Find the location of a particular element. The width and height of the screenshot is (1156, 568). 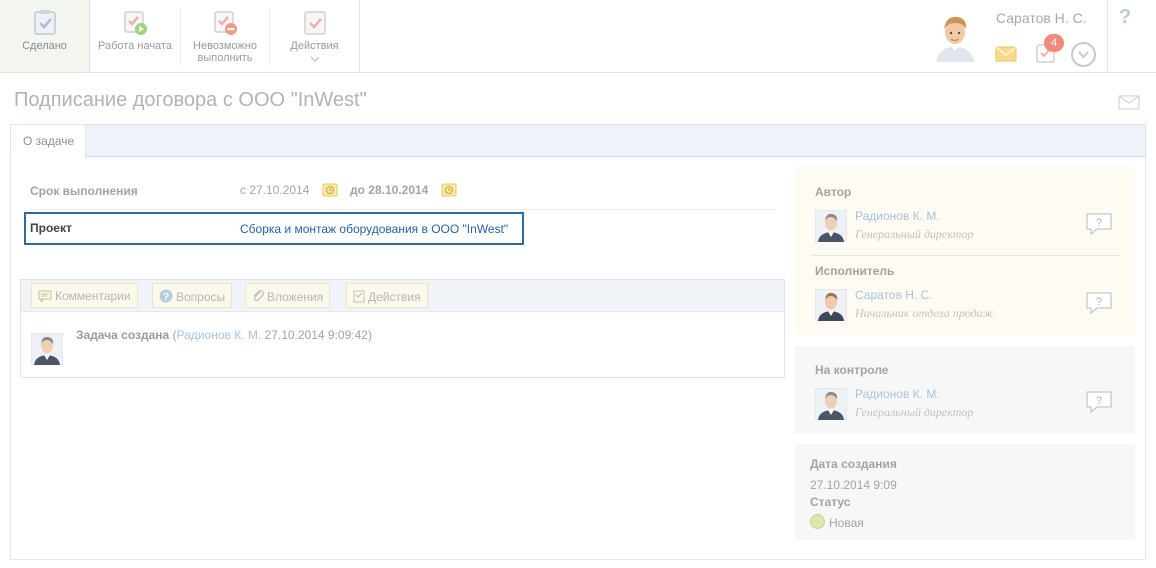

impossible-button: Невозможно выполнить is located at coordinates (225, 36).